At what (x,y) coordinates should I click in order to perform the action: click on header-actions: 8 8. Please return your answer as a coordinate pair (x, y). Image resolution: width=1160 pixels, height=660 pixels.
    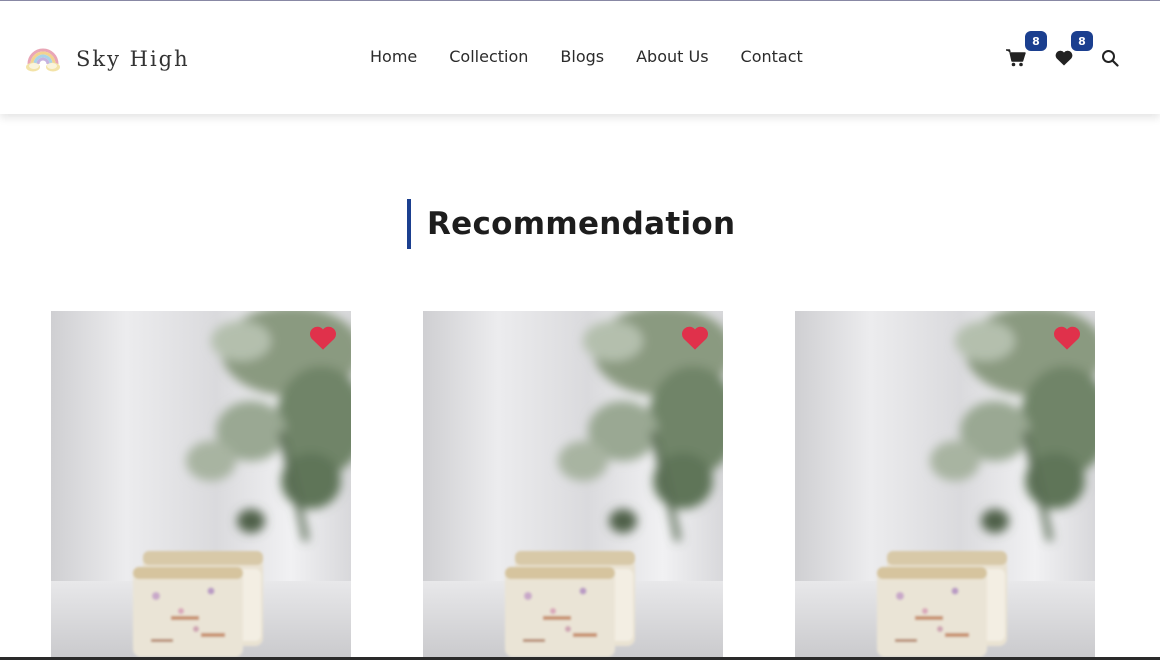
    Looking at the image, I should click on (1063, 52).